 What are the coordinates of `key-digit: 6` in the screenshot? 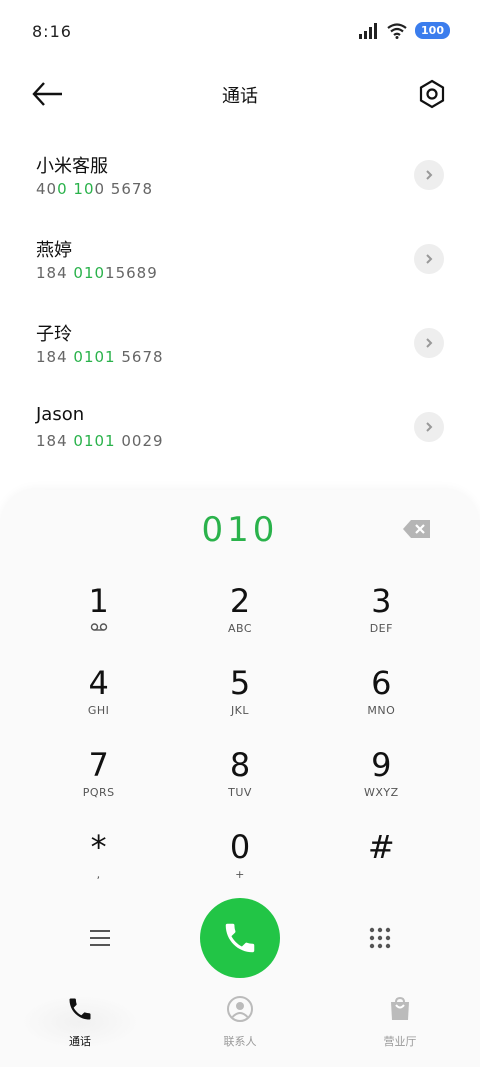 It's located at (381, 683).